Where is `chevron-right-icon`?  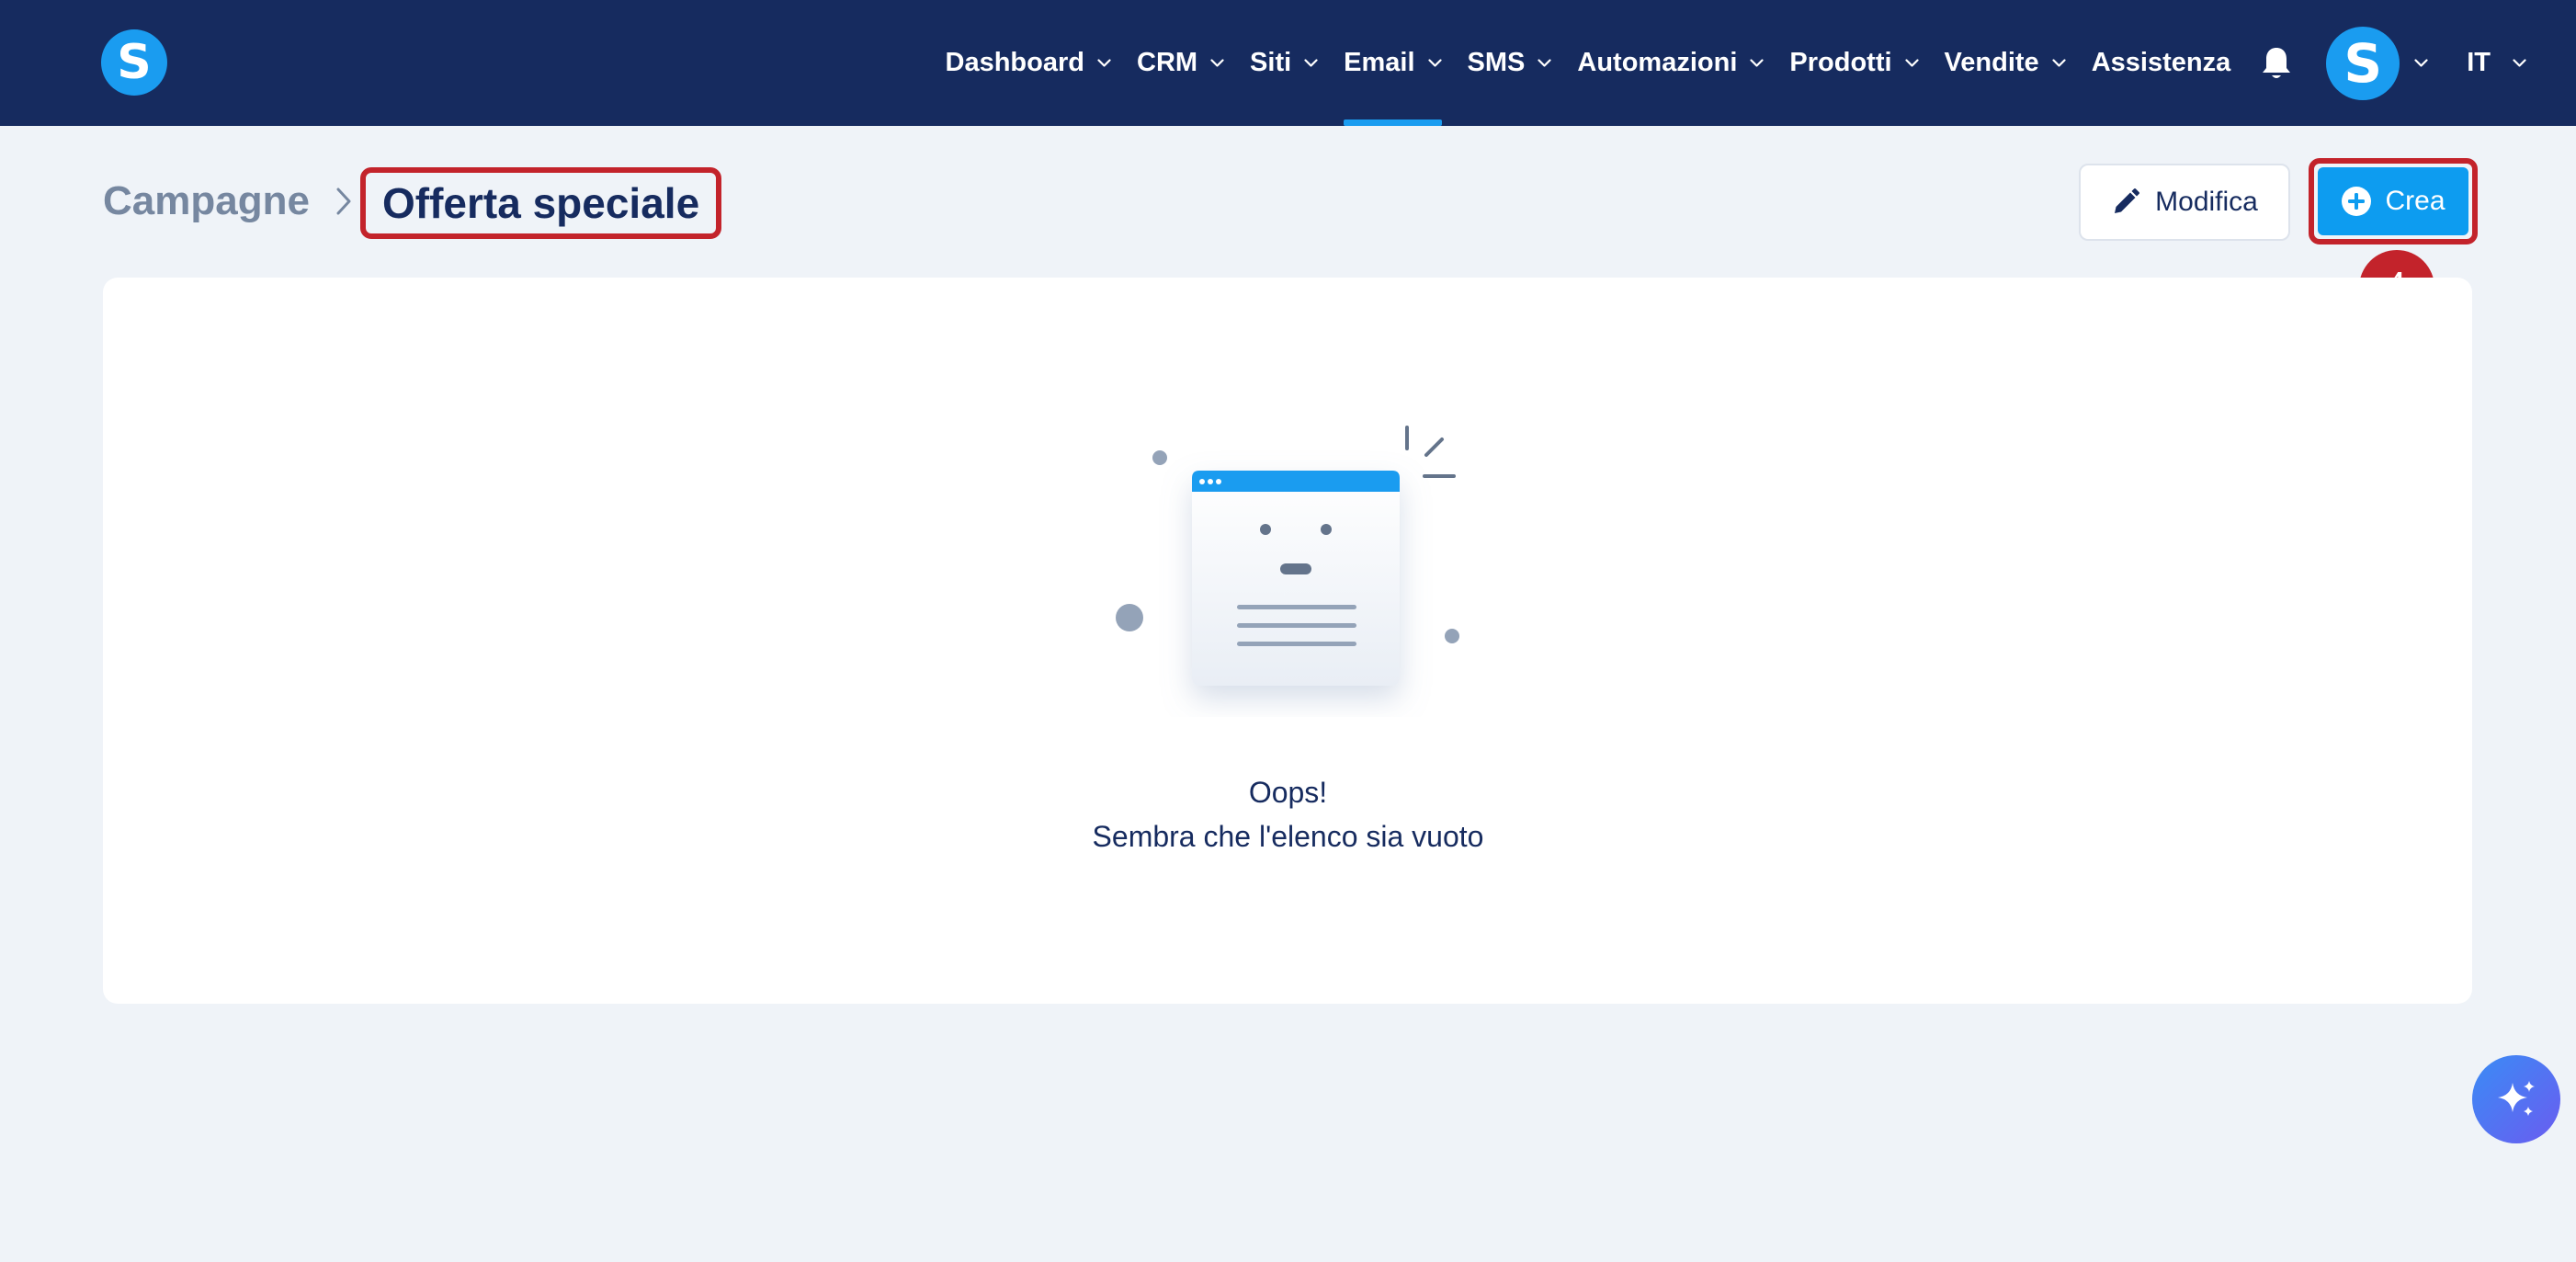 chevron-right-icon is located at coordinates (343, 201).